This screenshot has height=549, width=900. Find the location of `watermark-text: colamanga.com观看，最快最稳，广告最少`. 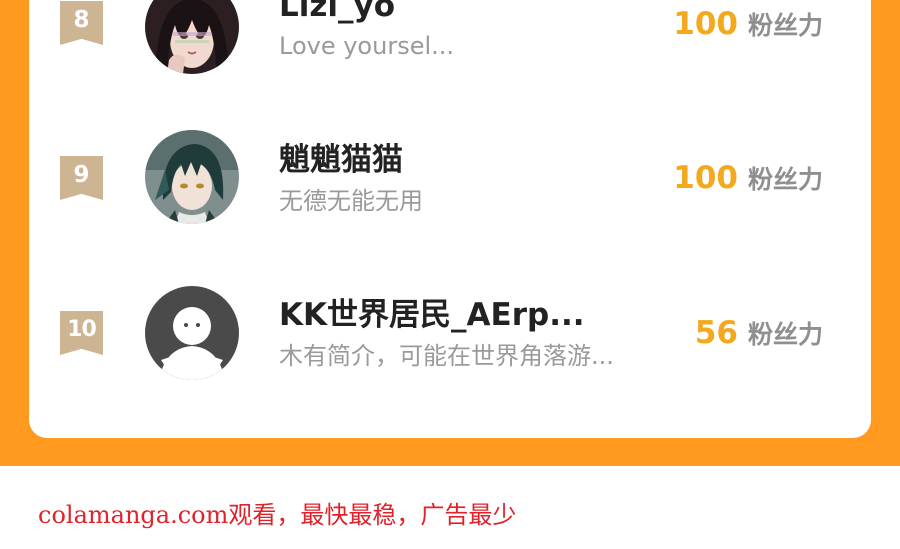

watermark-text: colamanga.com观看，最快最稳，广告最少 is located at coordinates (277, 515).